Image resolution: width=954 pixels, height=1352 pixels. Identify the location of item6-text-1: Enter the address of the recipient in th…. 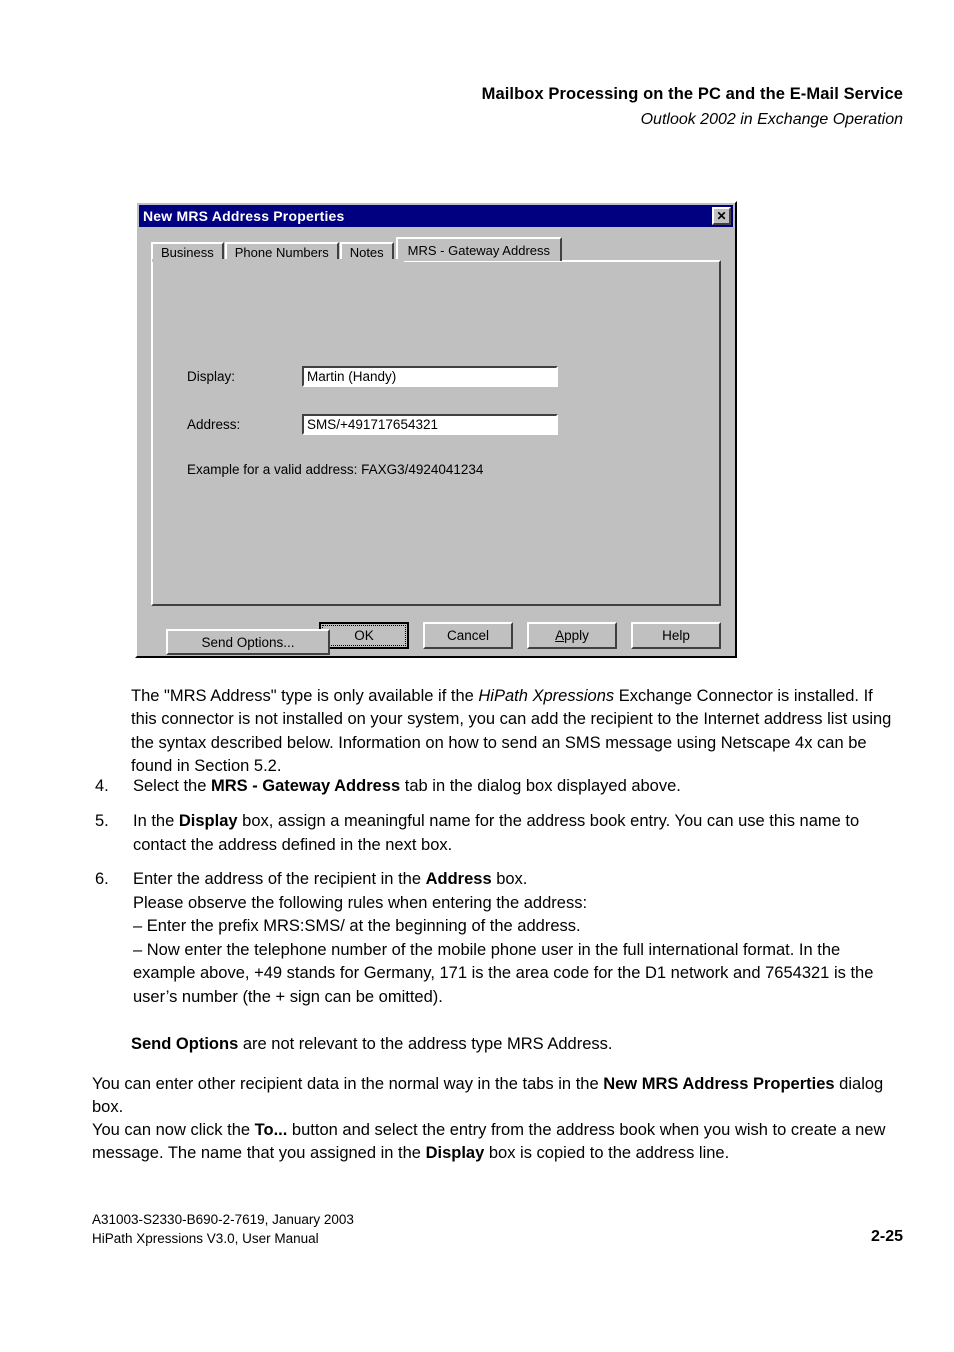
(279, 879).